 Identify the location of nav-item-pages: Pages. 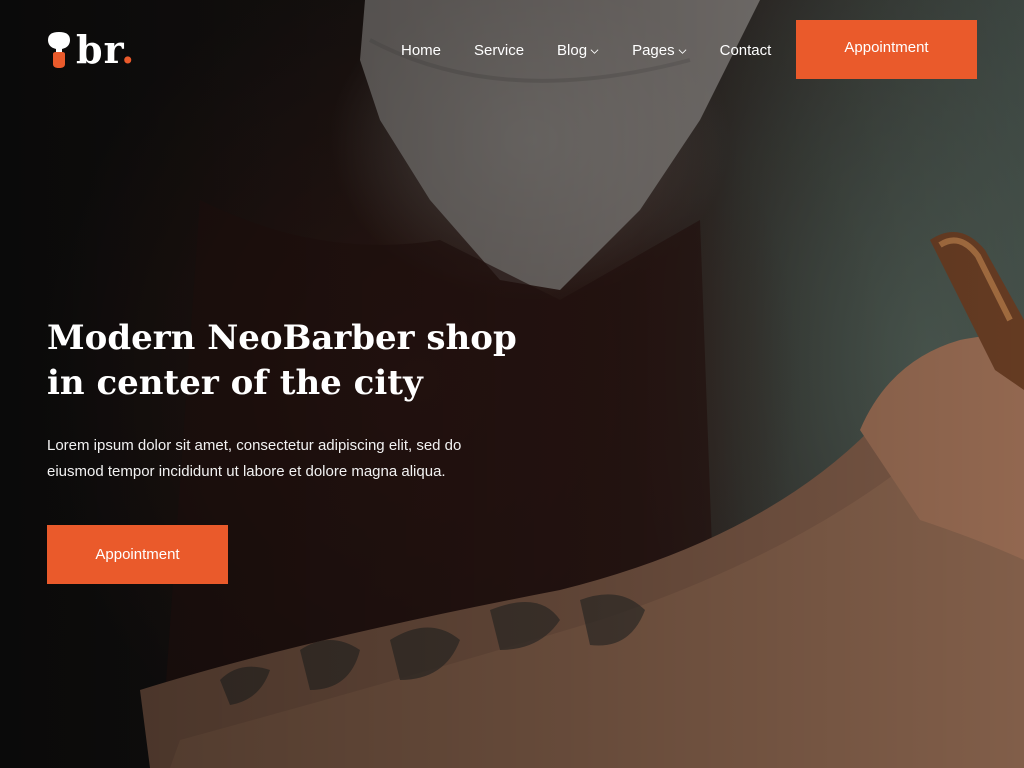
(659, 50).